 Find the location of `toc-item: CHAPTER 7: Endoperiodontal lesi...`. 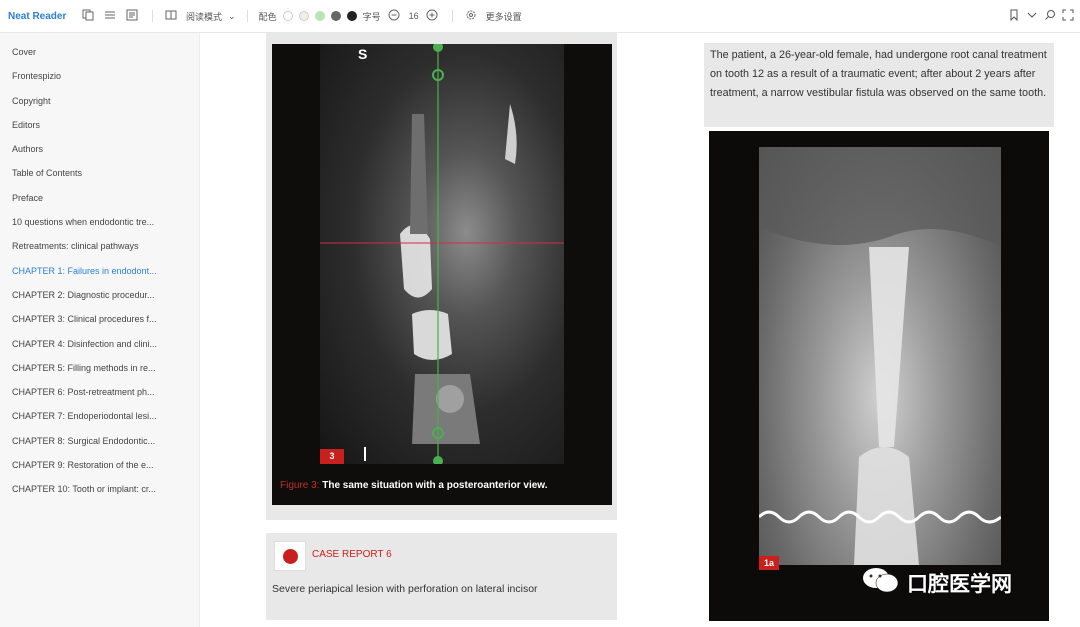

toc-item: CHAPTER 7: Endoperiodontal lesi... is located at coordinates (85, 416).